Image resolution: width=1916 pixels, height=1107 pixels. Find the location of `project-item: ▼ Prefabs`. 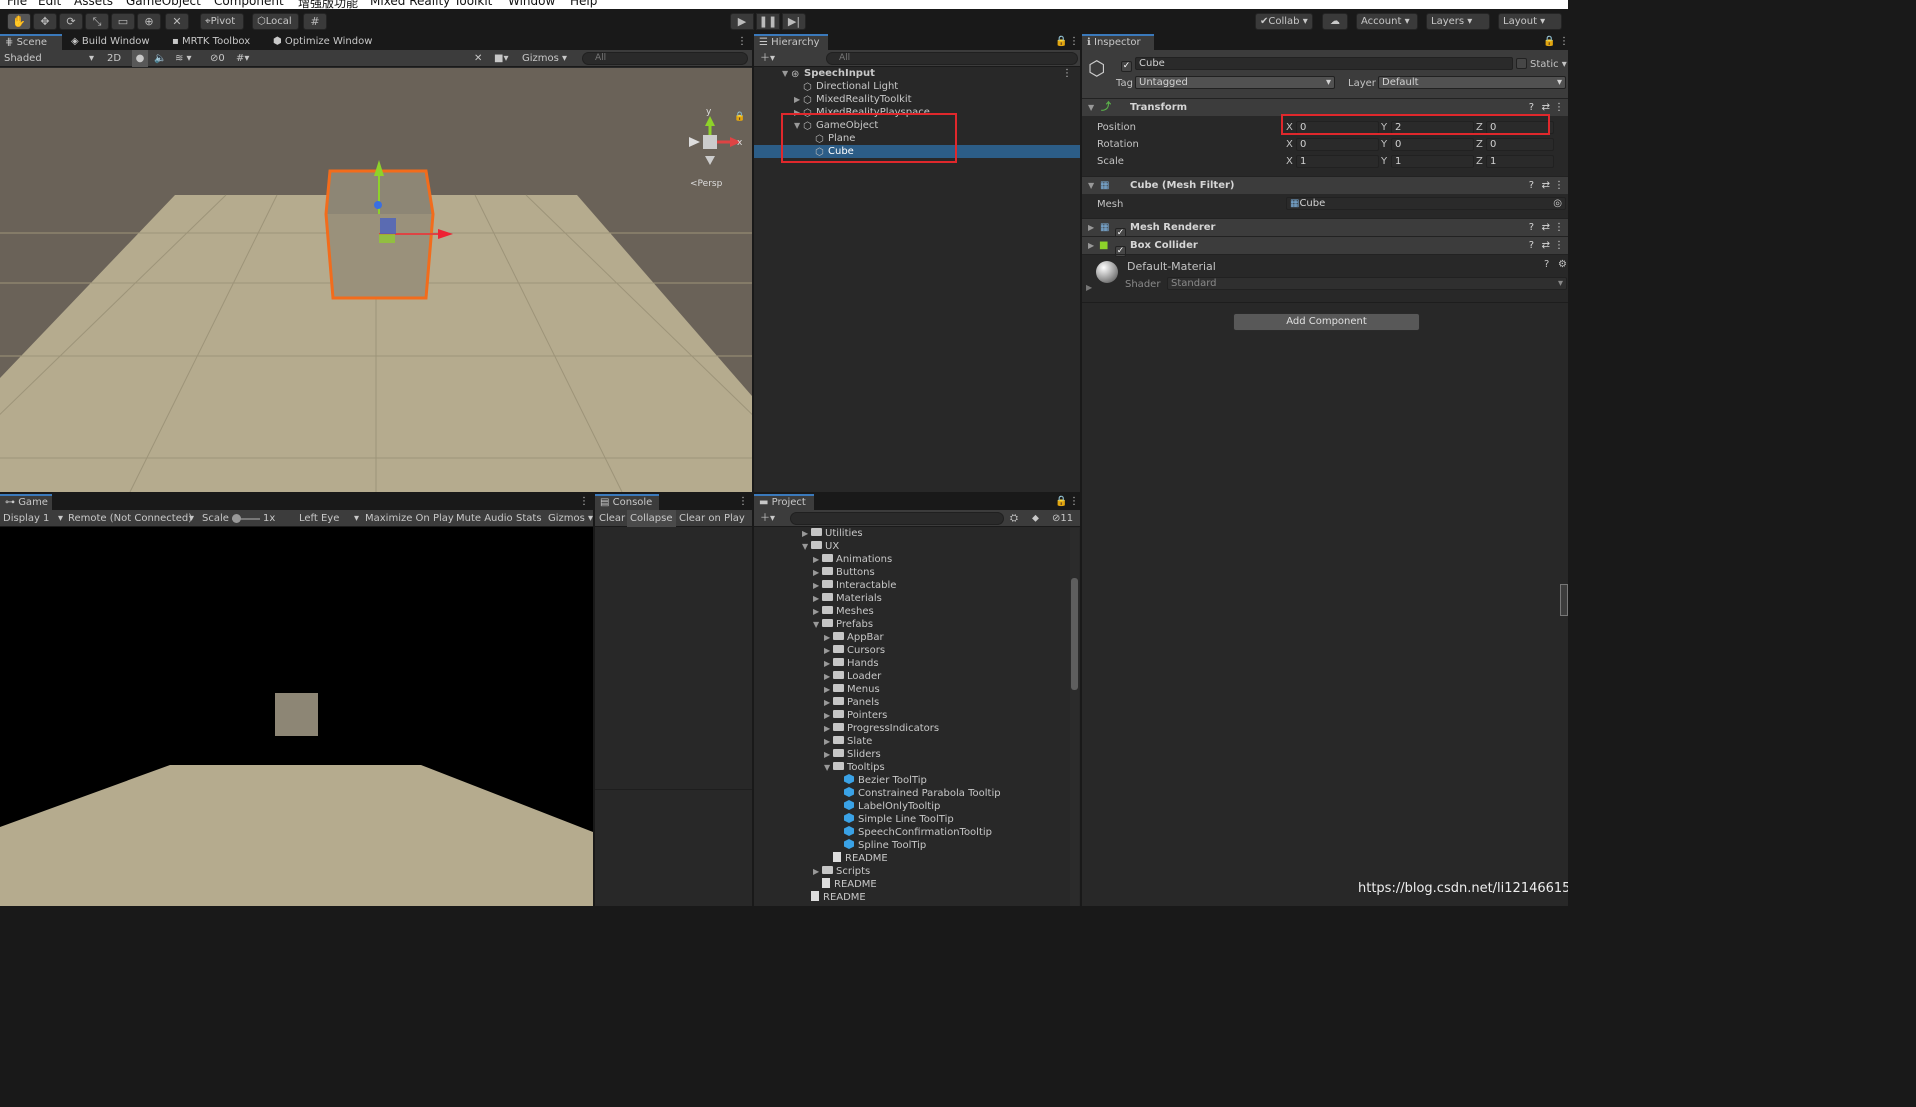

project-item: ▼ Prefabs is located at coordinates (911, 624).